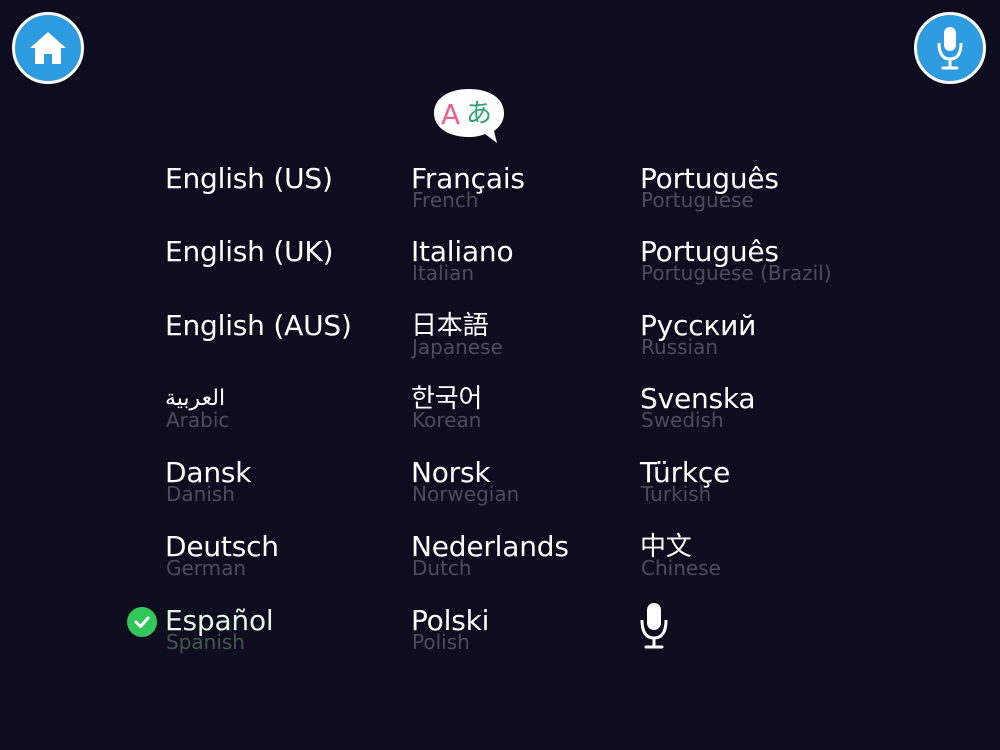 The height and width of the screenshot is (750, 1000). What do you see at coordinates (198, 420) in the screenshot?
I see `language-subtitle: Arabic` at bounding box center [198, 420].